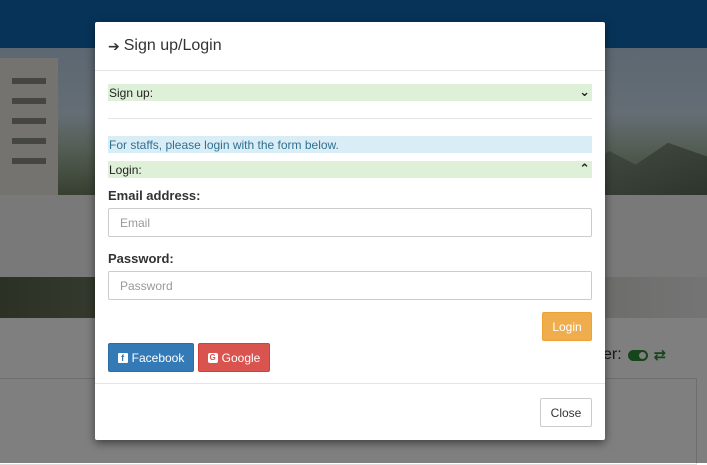 The image size is (707, 465). What do you see at coordinates (241, 357) in the screenshot?
I see `google-button-label: Google` at bounding box center [241, 357].